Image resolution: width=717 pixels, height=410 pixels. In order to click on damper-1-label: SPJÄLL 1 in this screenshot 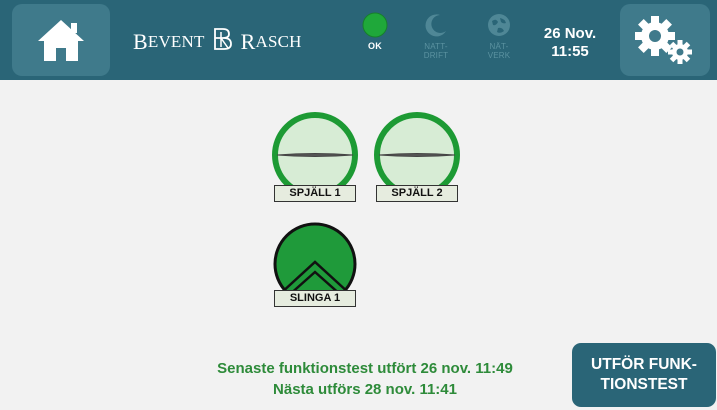, I will do `click(315, 193)`.